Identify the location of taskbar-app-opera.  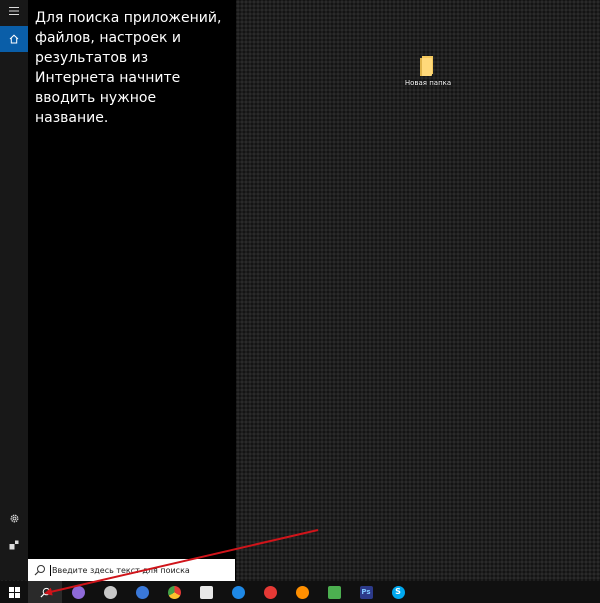
(270, 592).